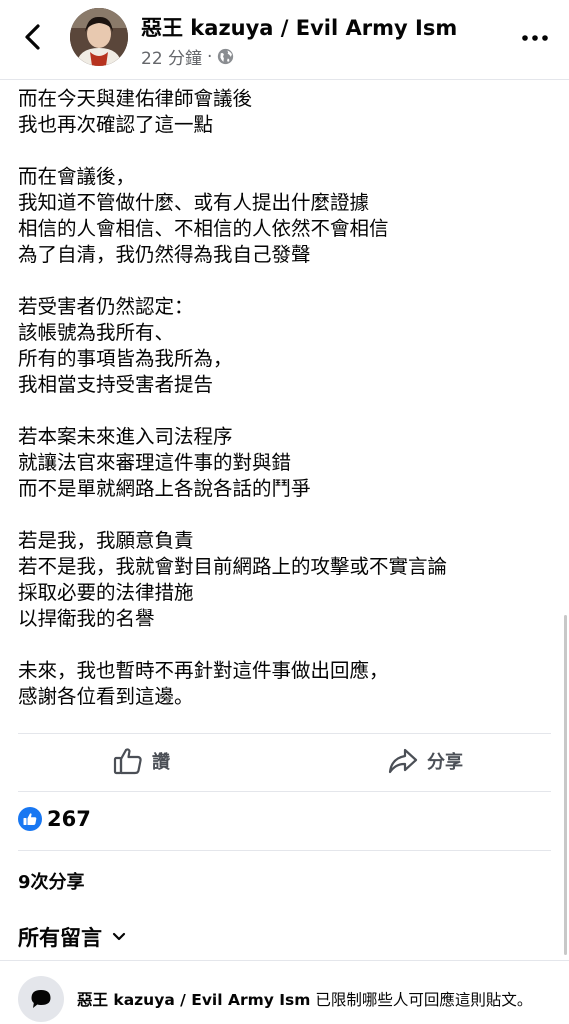 This screenshot has width=569, height=1024. What do you see at coordinates (60, 938) in the screenshot?
I see `comments-filter-label: 所有留言` at bounding box center [60, 938].